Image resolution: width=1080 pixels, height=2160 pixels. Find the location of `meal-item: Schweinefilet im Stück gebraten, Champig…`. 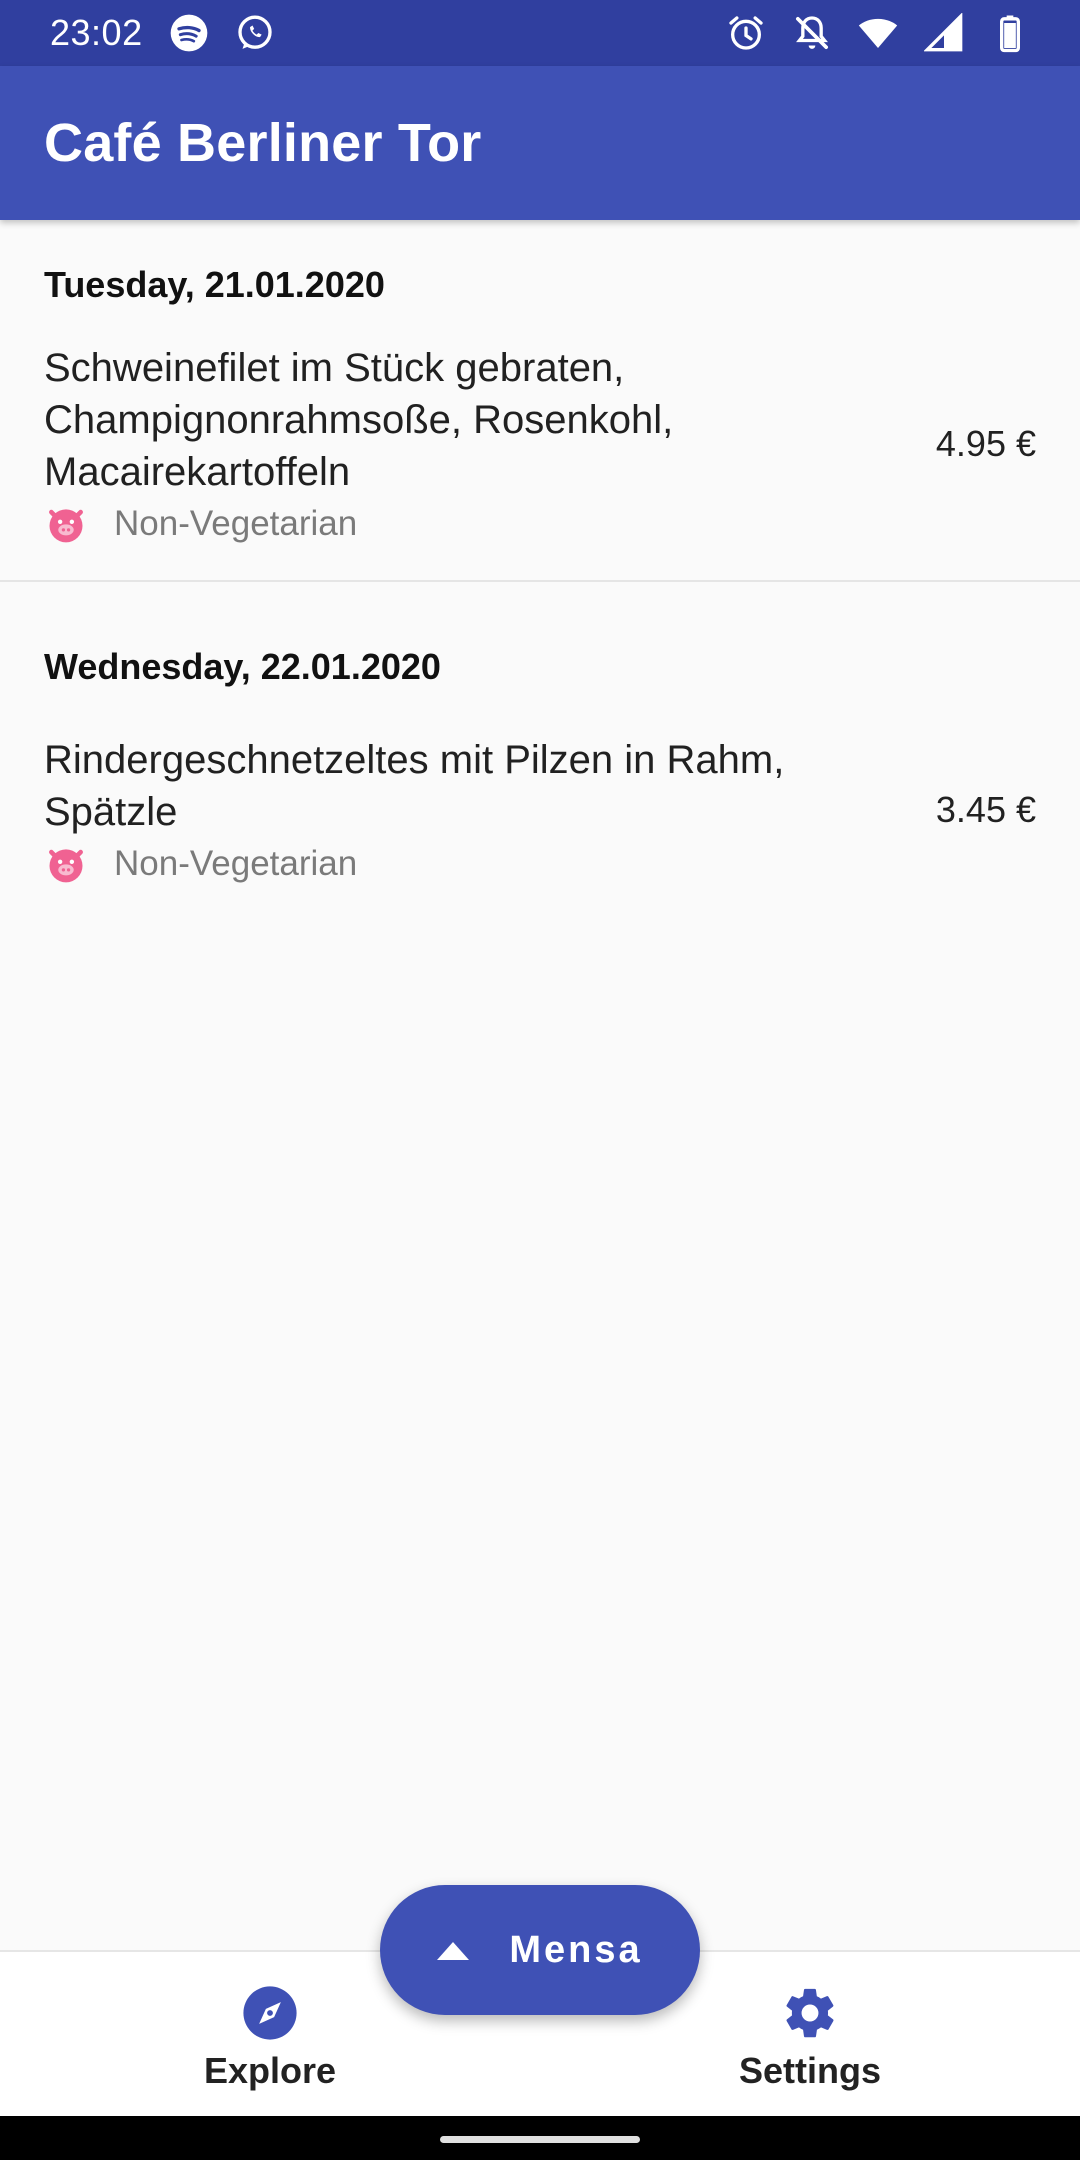

meal-item: Schweinefilet im Stück gebraten, Champig… is located at coordinates (540, 444).